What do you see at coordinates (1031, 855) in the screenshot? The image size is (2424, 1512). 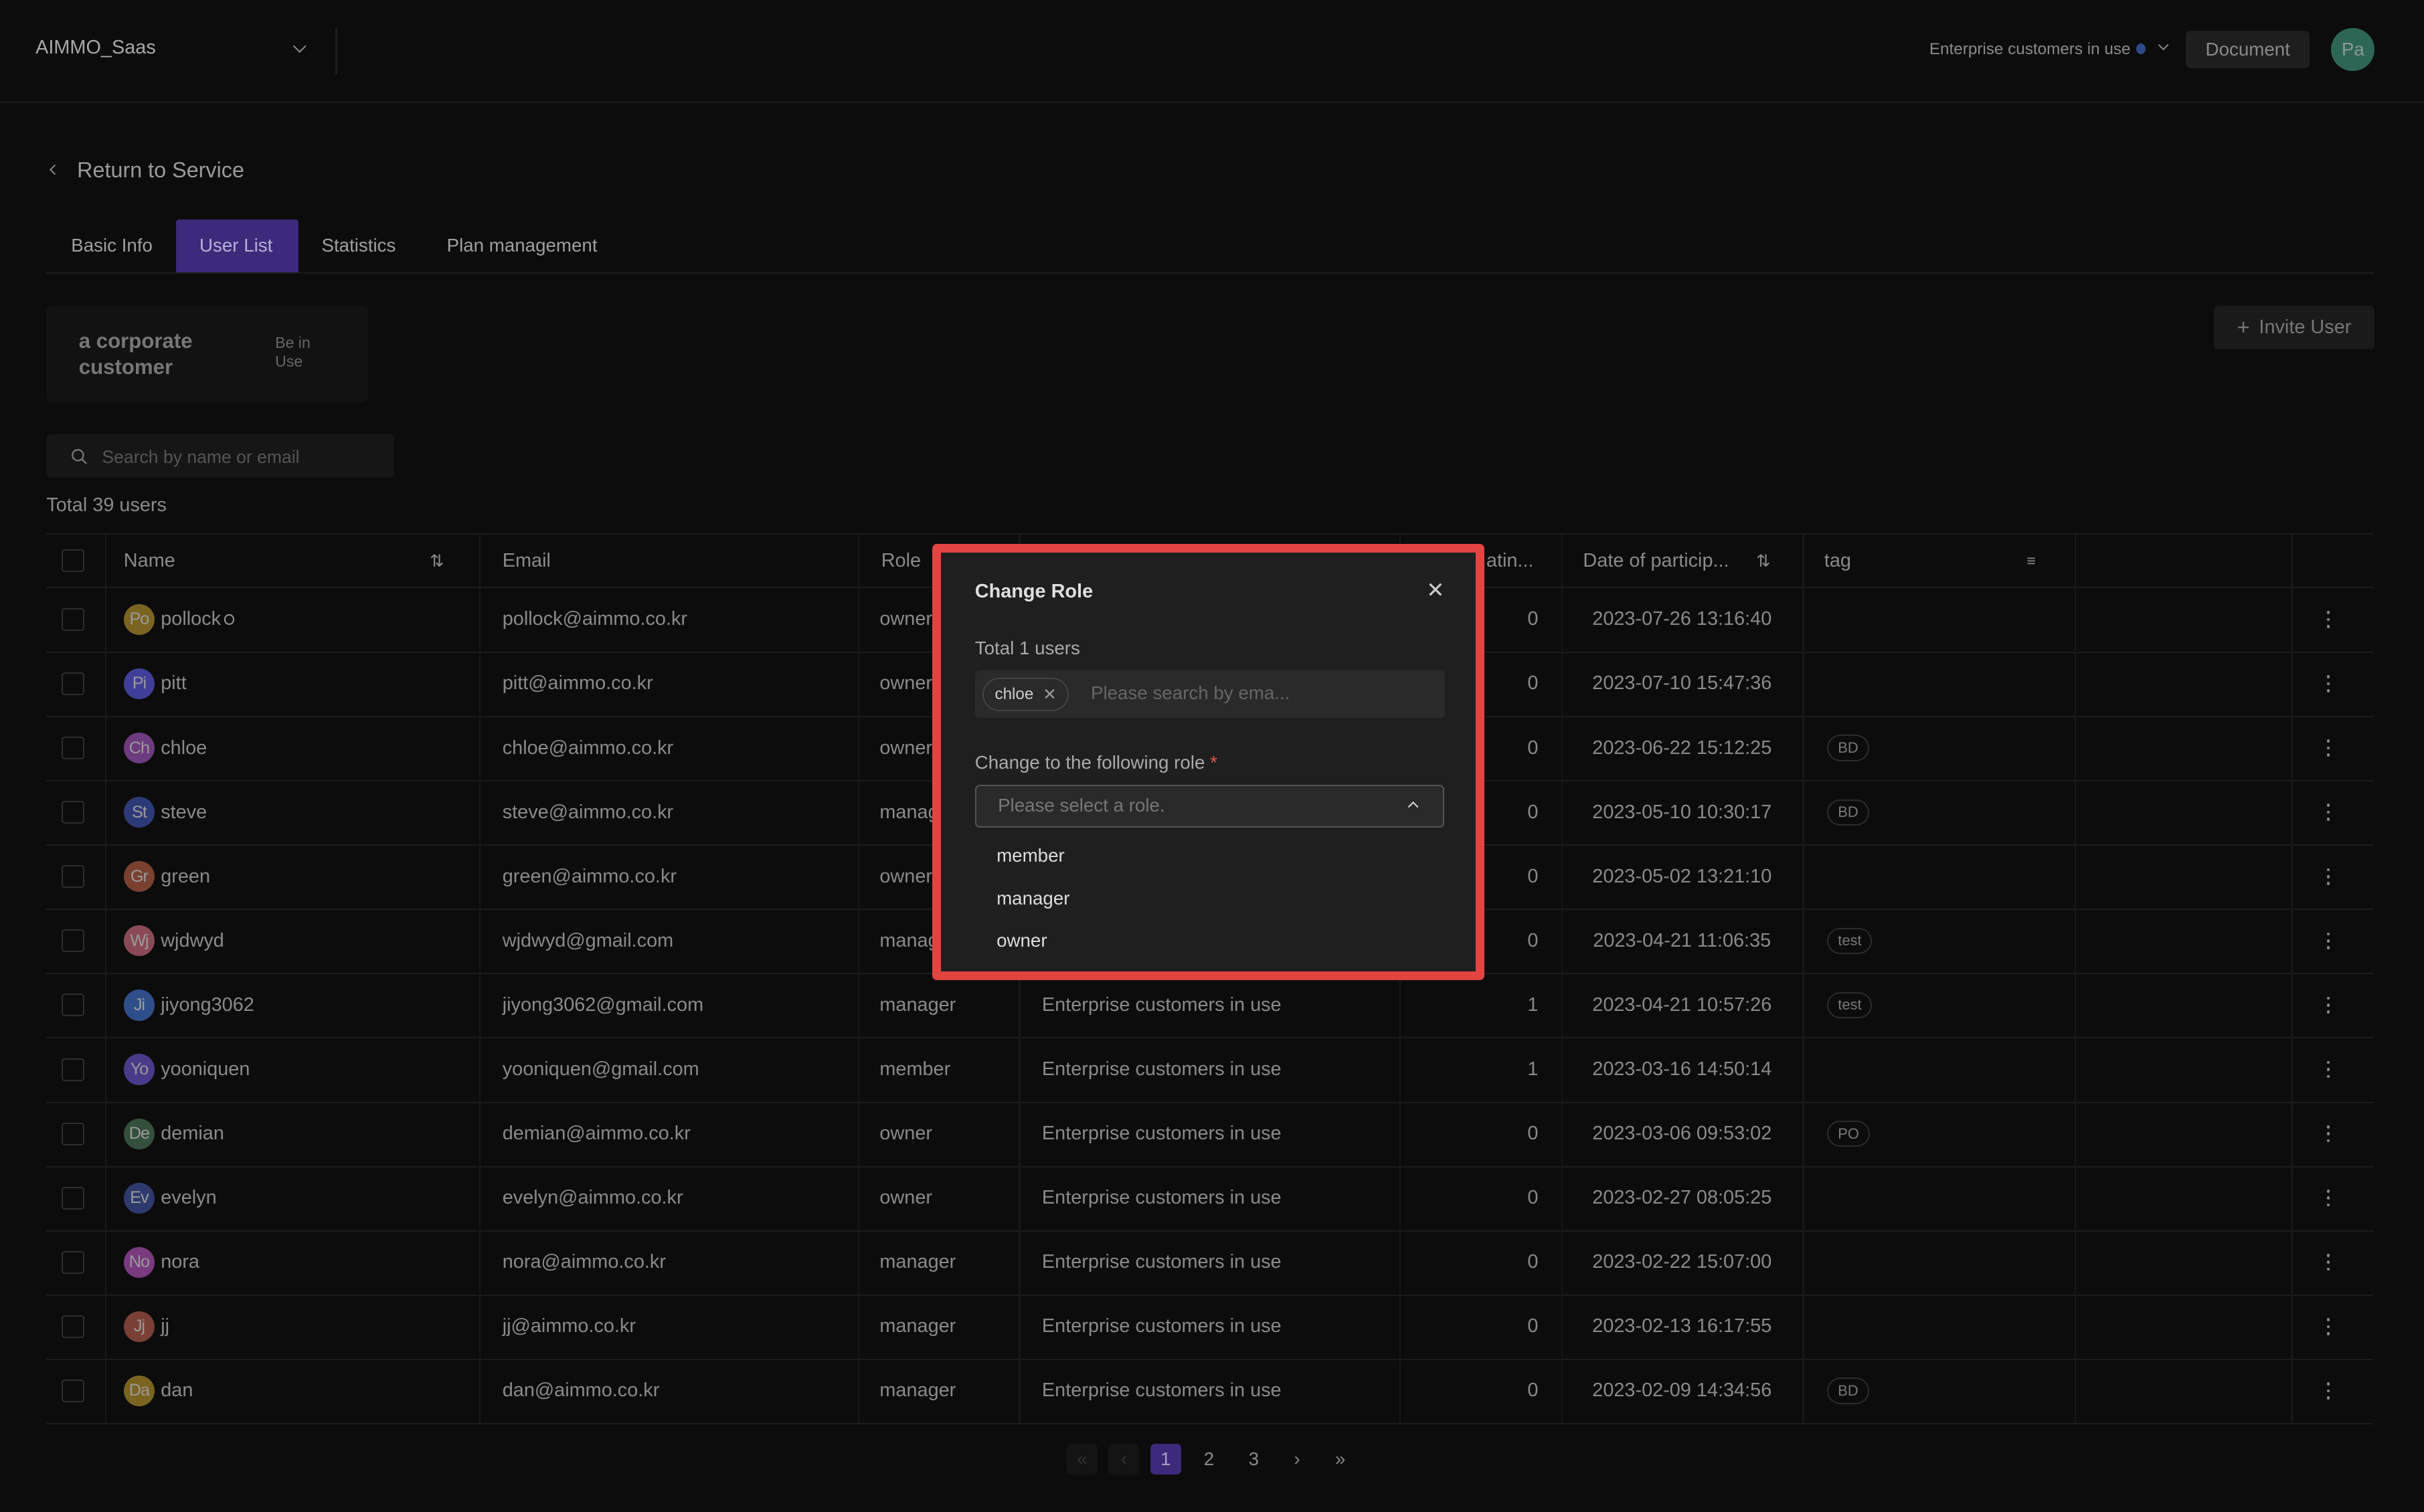 I see `role-option-member: member` at bounding box center [1031, 855].